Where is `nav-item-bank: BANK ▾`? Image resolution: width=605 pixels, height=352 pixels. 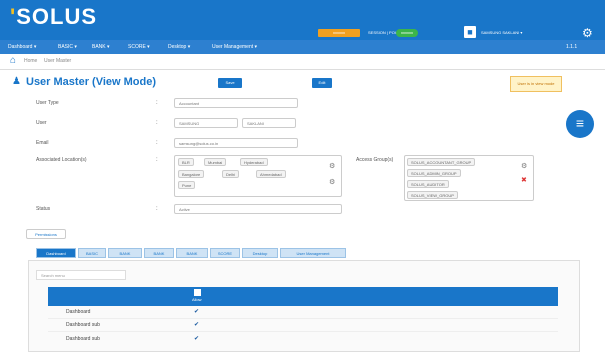
nav-item-bank: BANK ▾ is located at coordinates (101, 47).